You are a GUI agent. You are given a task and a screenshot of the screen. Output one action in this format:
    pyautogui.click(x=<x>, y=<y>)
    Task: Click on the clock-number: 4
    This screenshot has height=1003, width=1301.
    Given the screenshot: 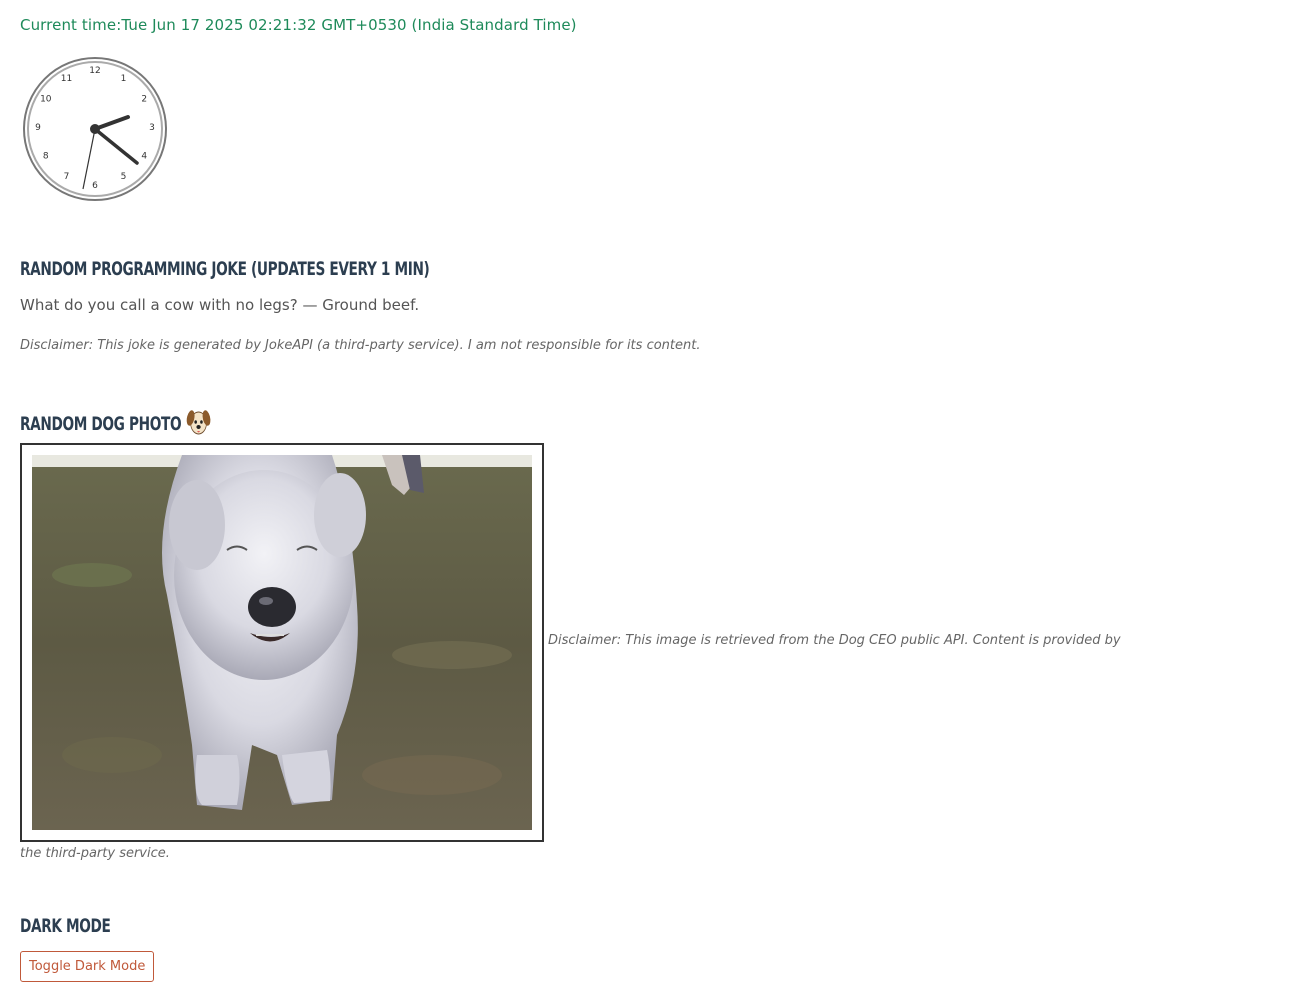 What is the action you would take?
    pyautogui.click(x=144, y=157)
    